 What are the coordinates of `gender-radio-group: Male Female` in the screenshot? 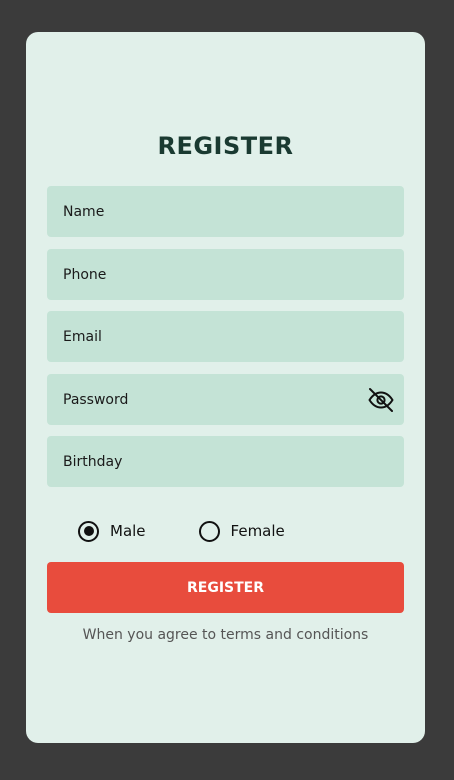 It's located at (208, 531).